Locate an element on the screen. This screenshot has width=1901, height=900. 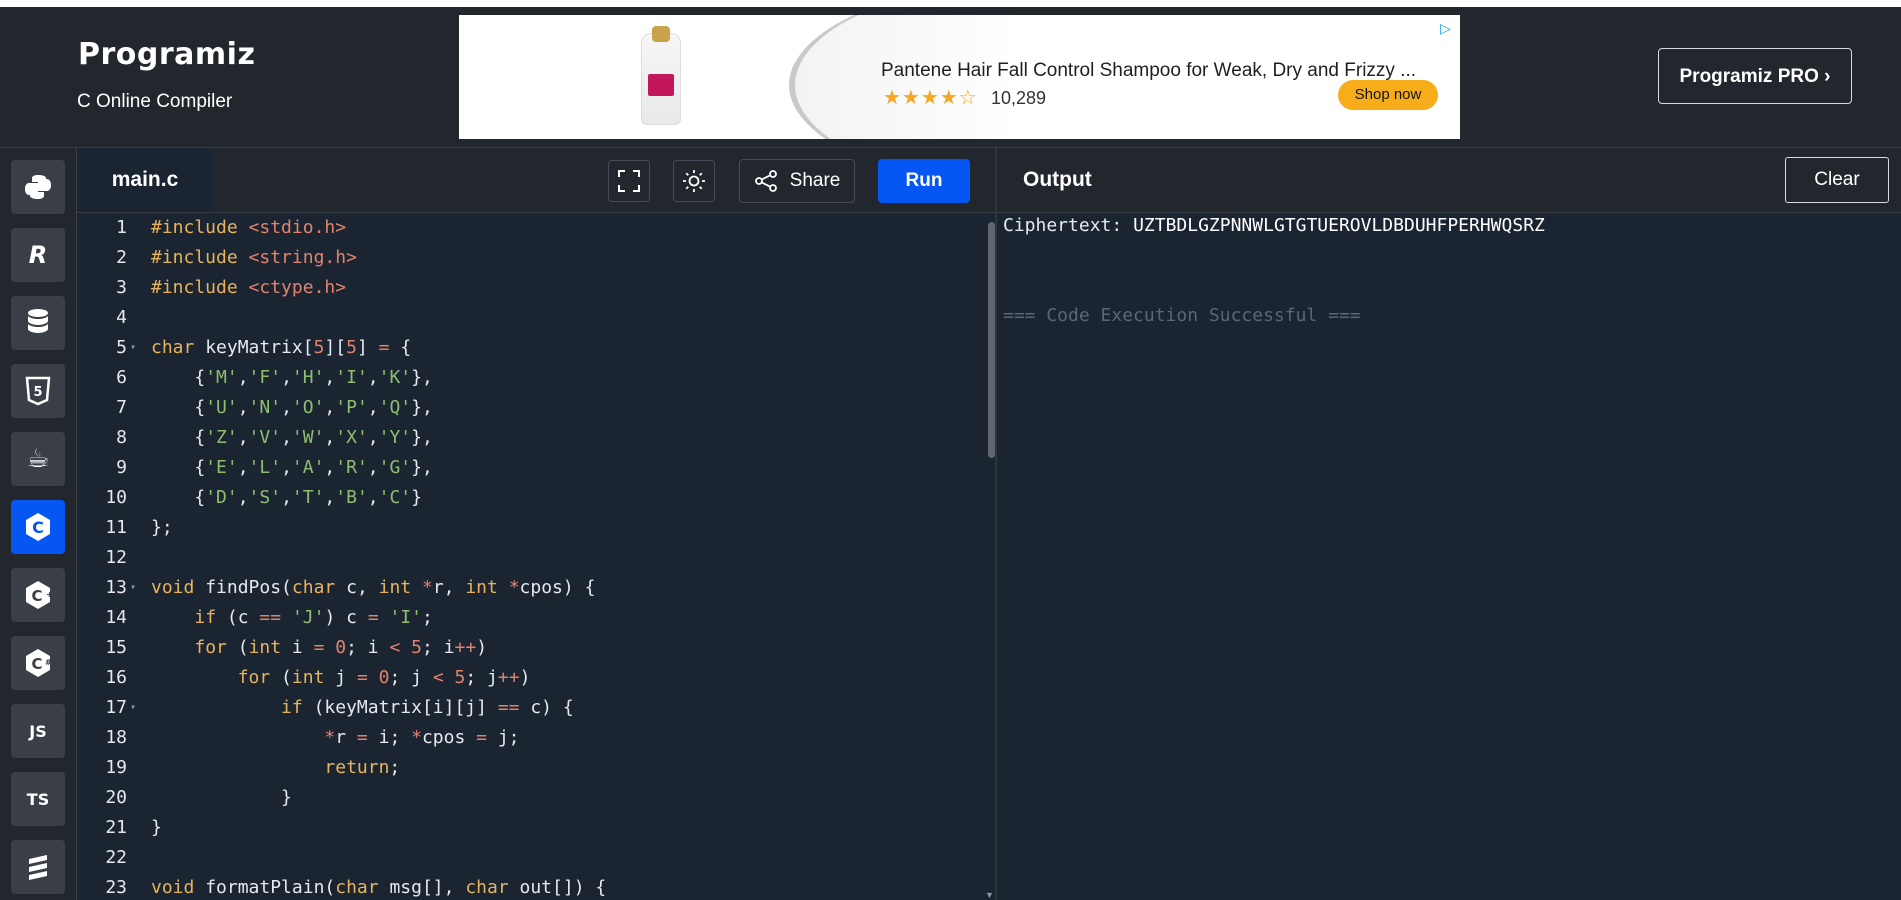
code-text: {'D','S','T','B','C'} is located at coordinates (286, 497).